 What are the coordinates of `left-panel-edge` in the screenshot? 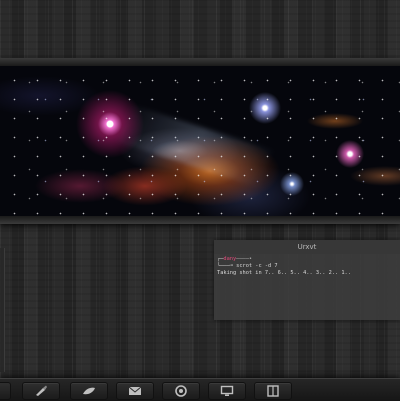 It's located at (2, 310).